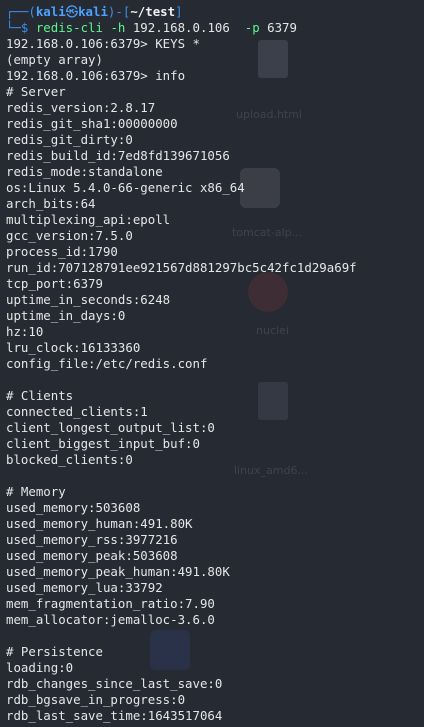 The width and height of the screenshot is (424, 727). Describe the element at coordinates (69, 27) in the screenshot. I see `command-name: redis-cli` at that location.